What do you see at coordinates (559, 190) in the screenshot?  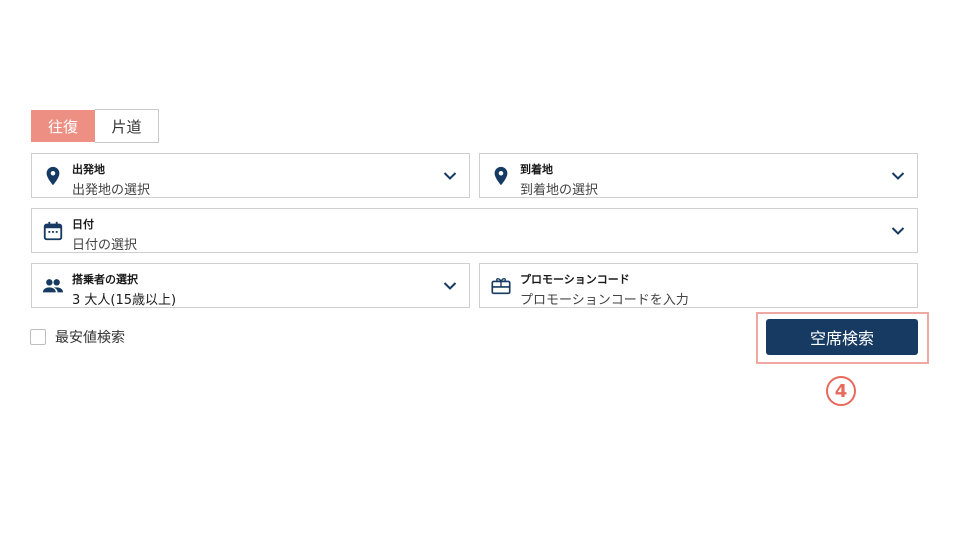 I see `arrival-placeholder: 到着地の選択` at bounding box center [559, 190].